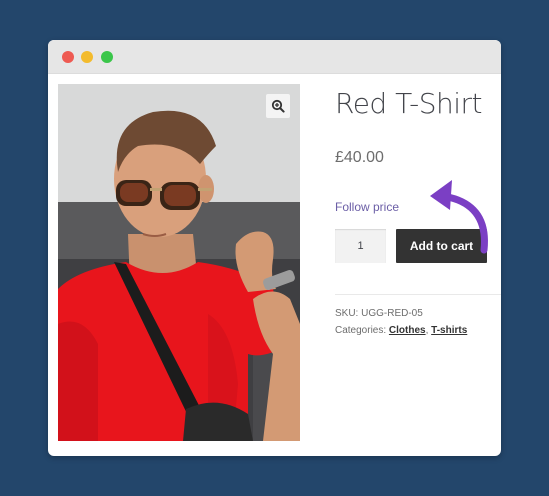  I want to click on divider, so click(418, 294).